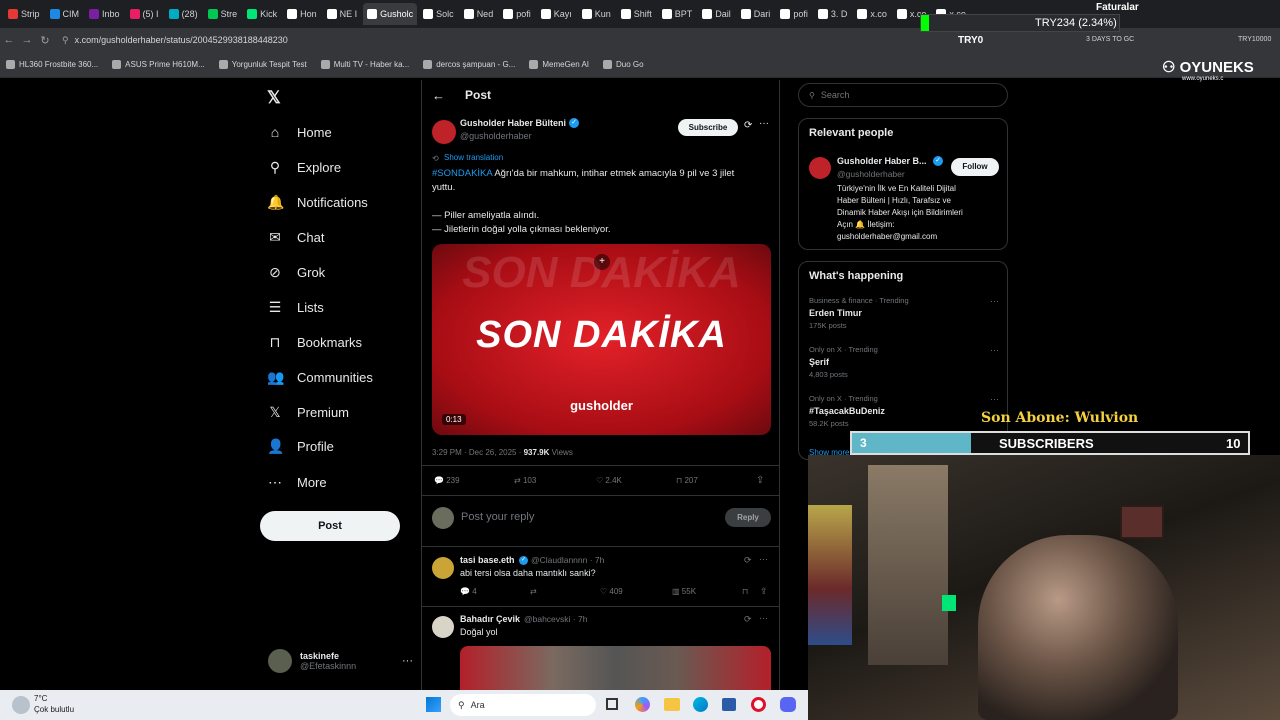 This screenshot has height=720, width=1280. What do you see at coordinates (835, 95) in the screenshot?
I see `search-input: Search` at bounding box center [835, 95].